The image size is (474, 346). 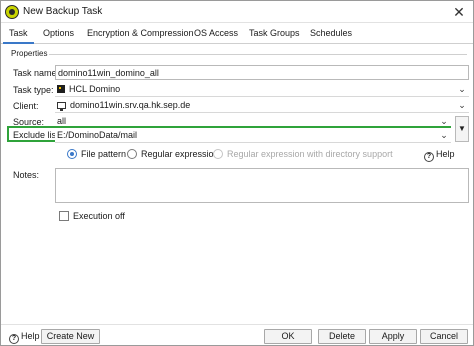 What do you see at coordinates (108, 73) in the screenshot?
I see `task-name-value: domino11win_domino_all` at bounding box center [108, 73].